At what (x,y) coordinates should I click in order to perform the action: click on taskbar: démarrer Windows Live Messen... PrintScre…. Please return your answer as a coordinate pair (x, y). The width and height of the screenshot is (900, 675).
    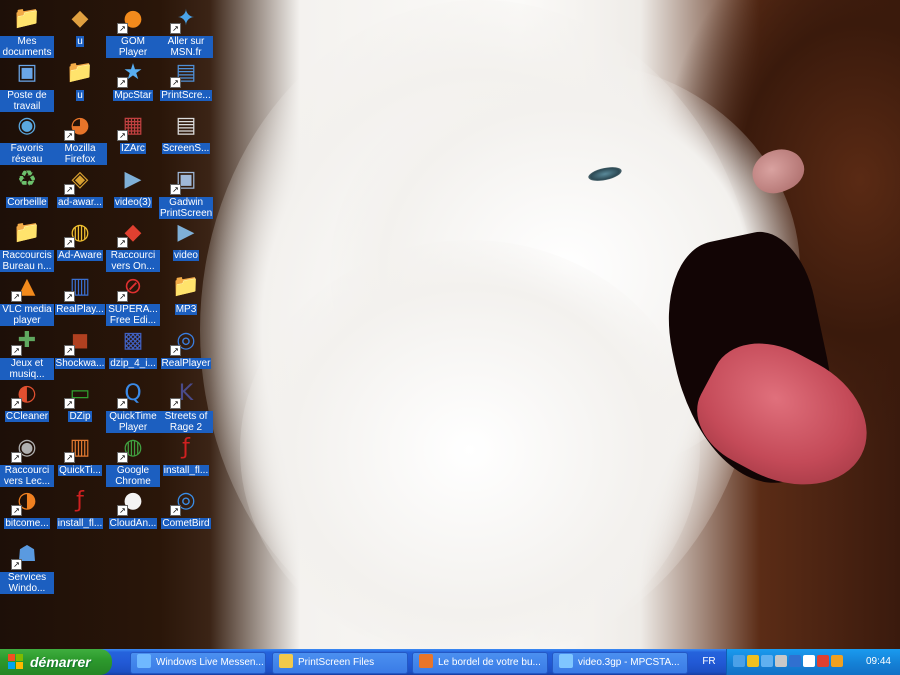
    Looking at the image, I should click on (450, 662).